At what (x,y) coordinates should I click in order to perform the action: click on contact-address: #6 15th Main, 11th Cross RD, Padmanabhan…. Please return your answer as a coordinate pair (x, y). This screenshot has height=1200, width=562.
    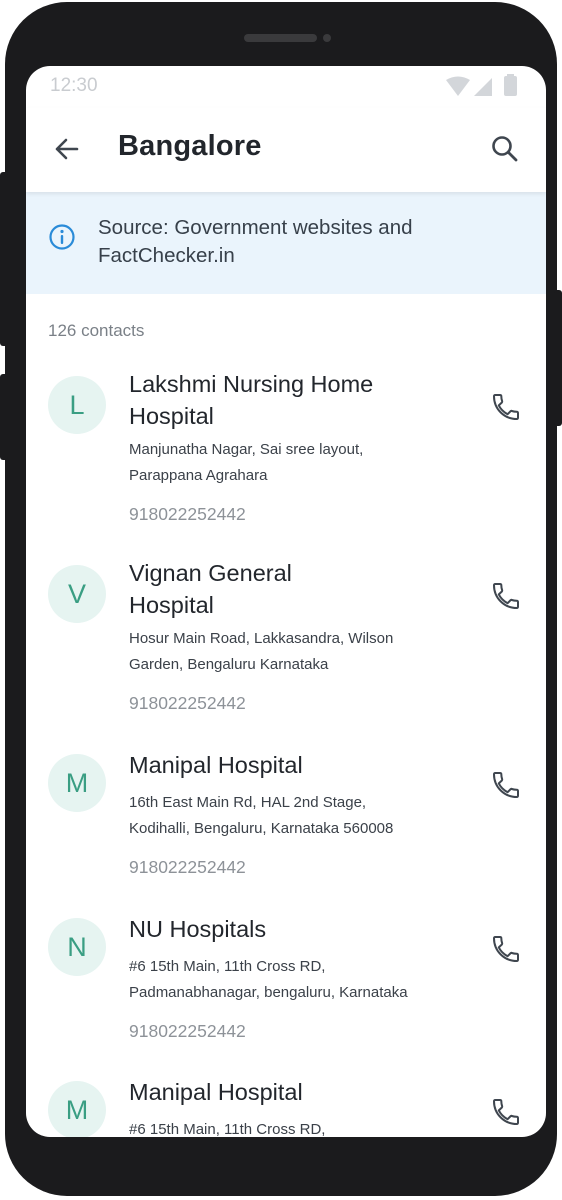
    Looking at the image, I should click on (268, 979).